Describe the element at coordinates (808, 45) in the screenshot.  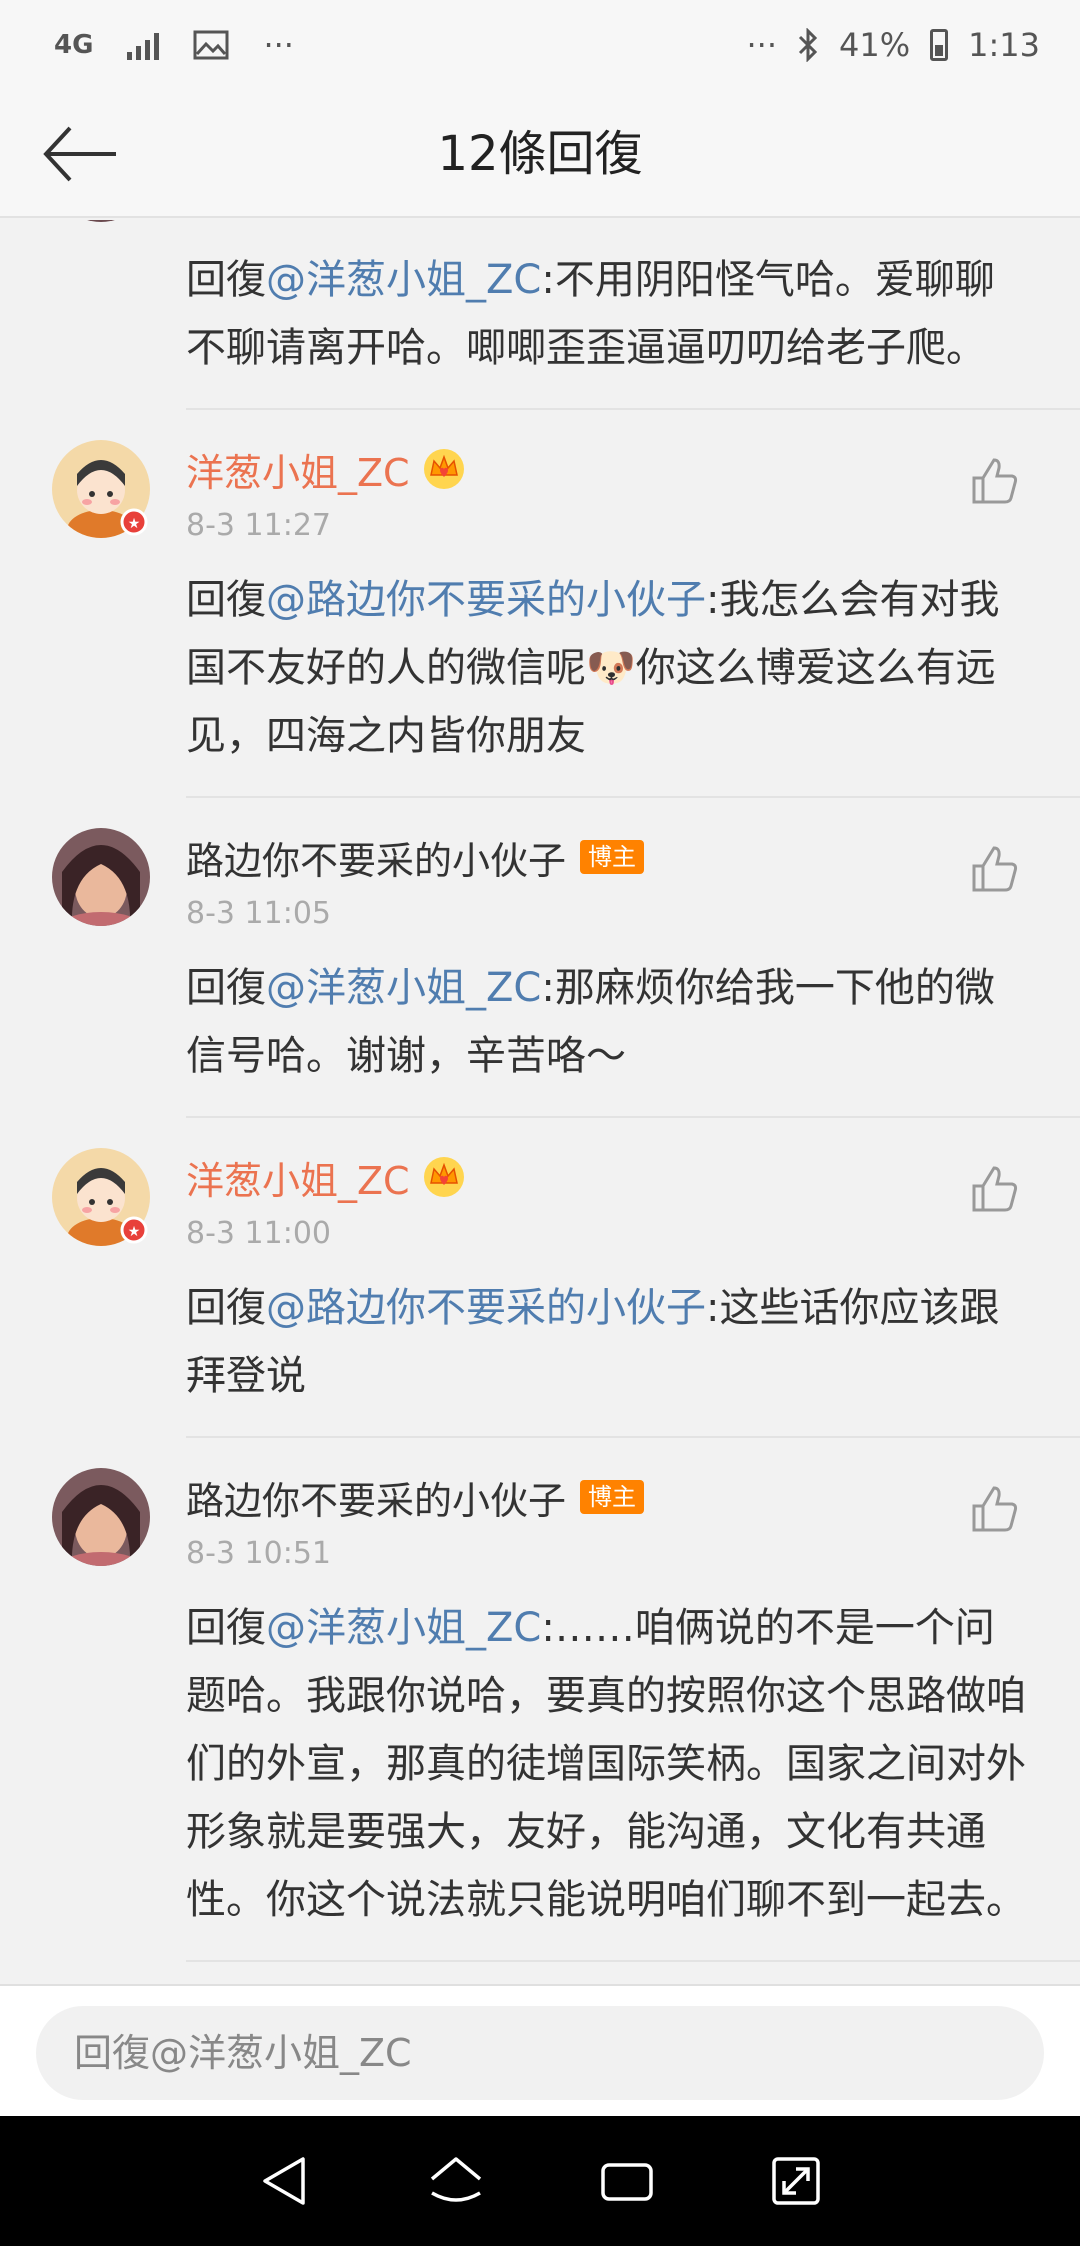
I see `bluetooth-icon` at that location.